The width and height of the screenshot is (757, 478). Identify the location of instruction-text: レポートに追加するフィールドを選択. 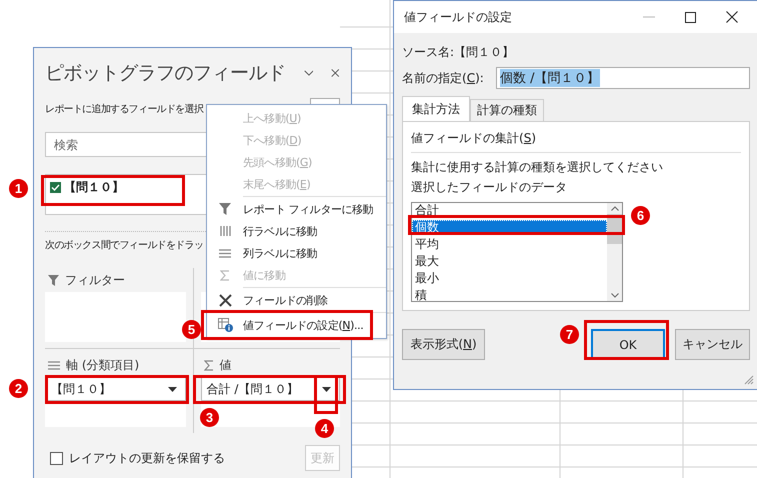
(124, 109).